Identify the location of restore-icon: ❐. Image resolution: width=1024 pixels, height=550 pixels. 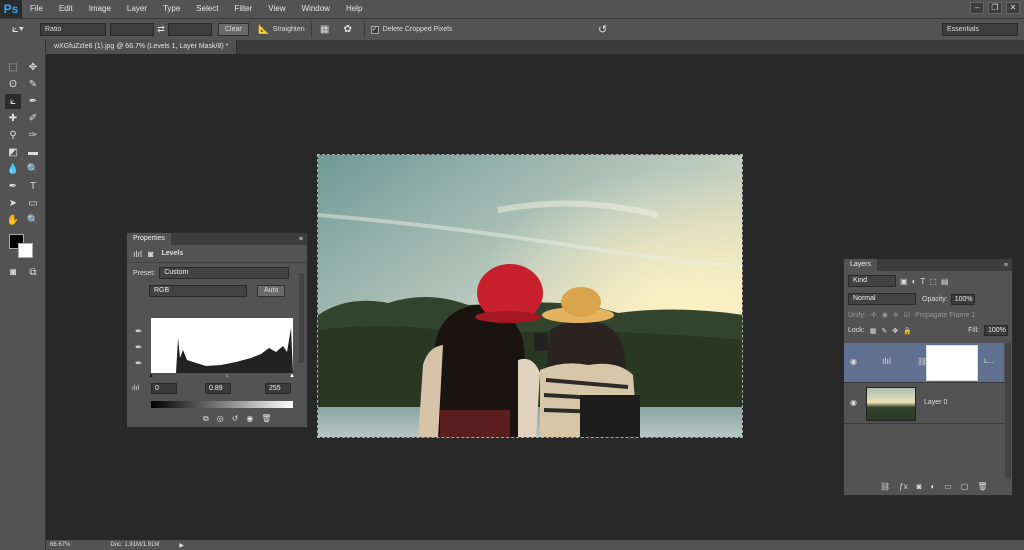
(995, 8).